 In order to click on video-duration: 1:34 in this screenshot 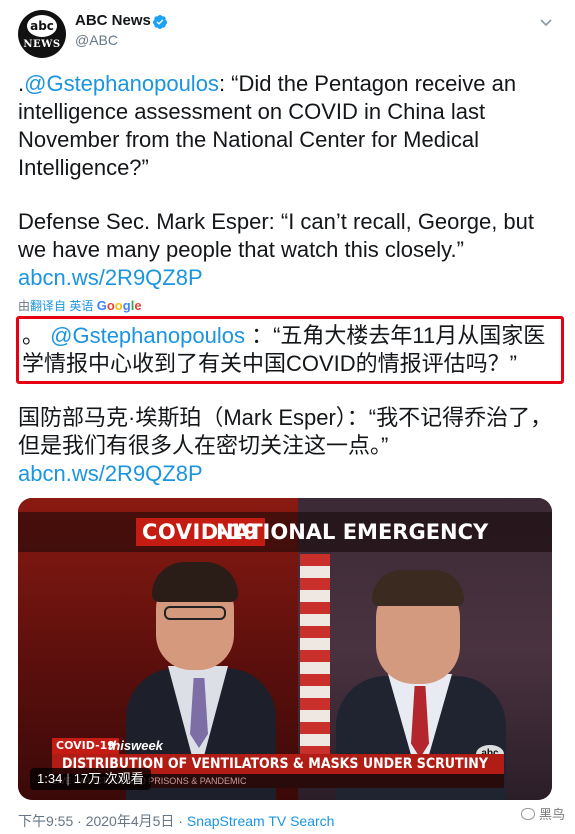, I will do `click(50, 778)`.